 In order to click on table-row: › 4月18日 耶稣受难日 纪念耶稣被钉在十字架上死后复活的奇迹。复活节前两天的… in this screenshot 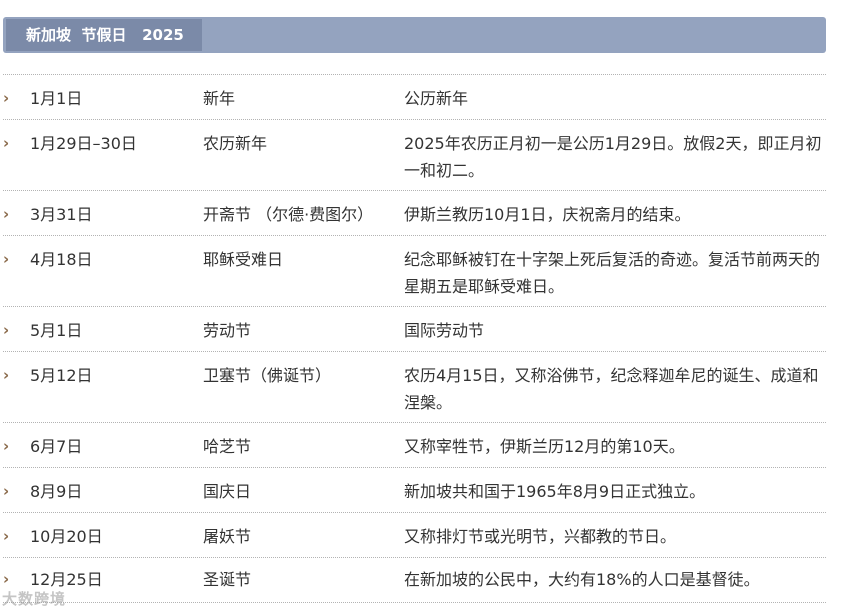, I will do `click(414, 271)`.